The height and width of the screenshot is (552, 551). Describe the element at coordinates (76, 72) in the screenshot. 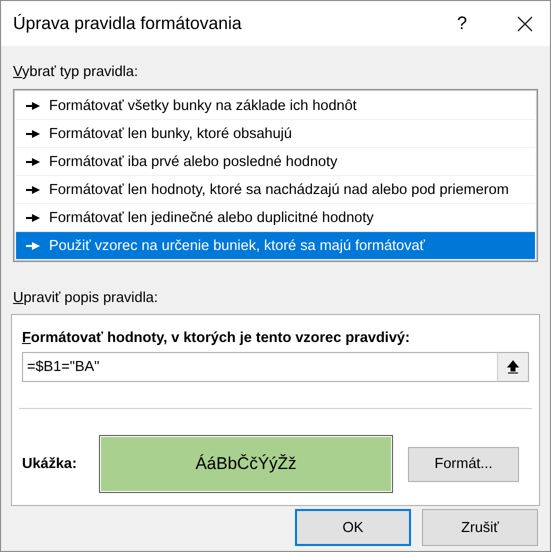

I see `rule-type-label: Vybrať typ pravidla:` at that location.